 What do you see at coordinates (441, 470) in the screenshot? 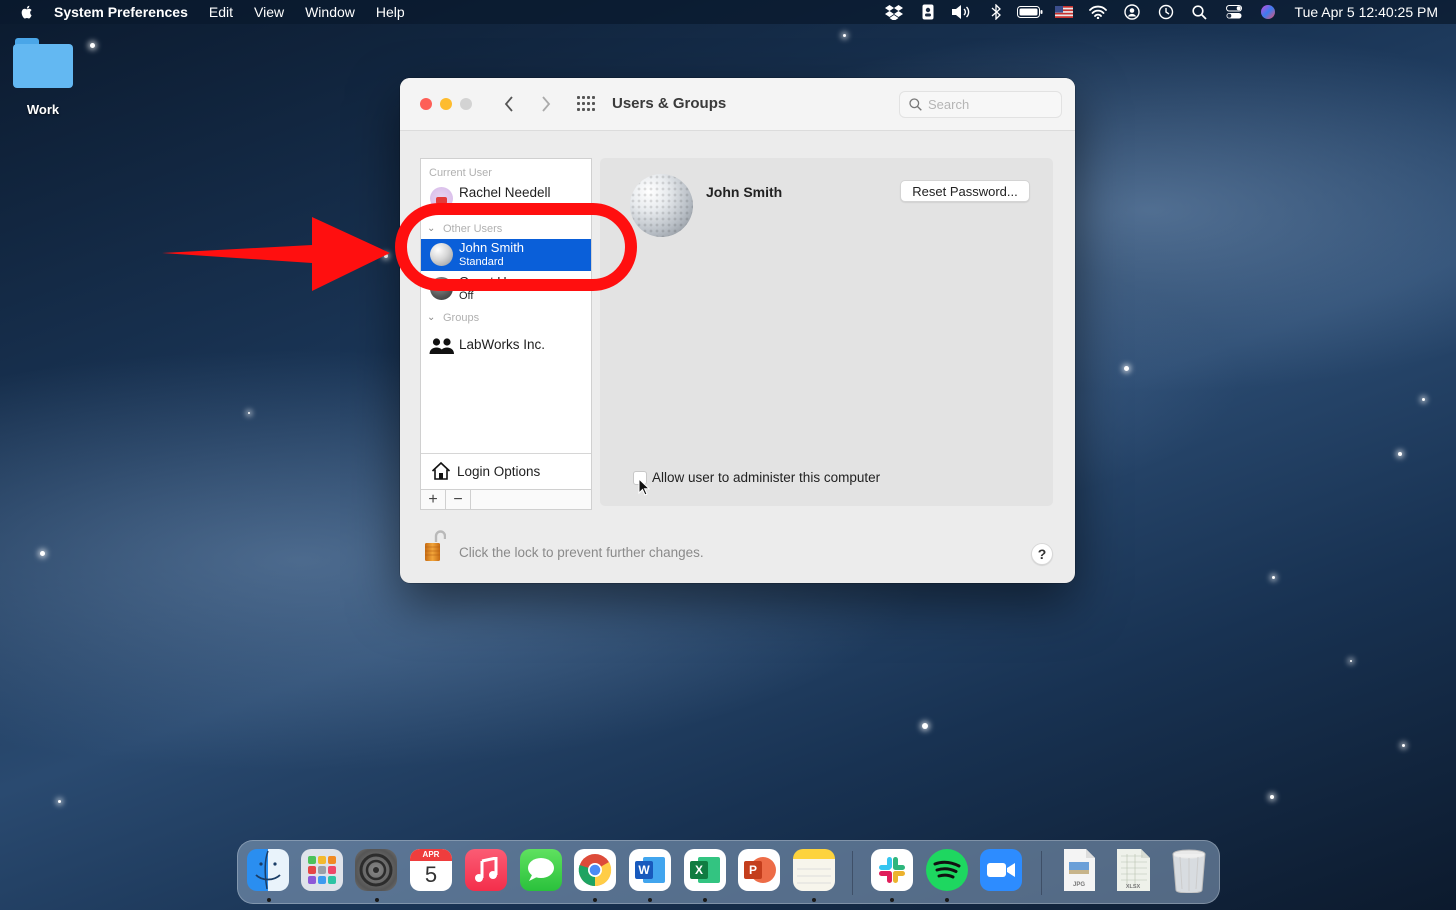
I see `house-icon` at bounding box center [441, 470].